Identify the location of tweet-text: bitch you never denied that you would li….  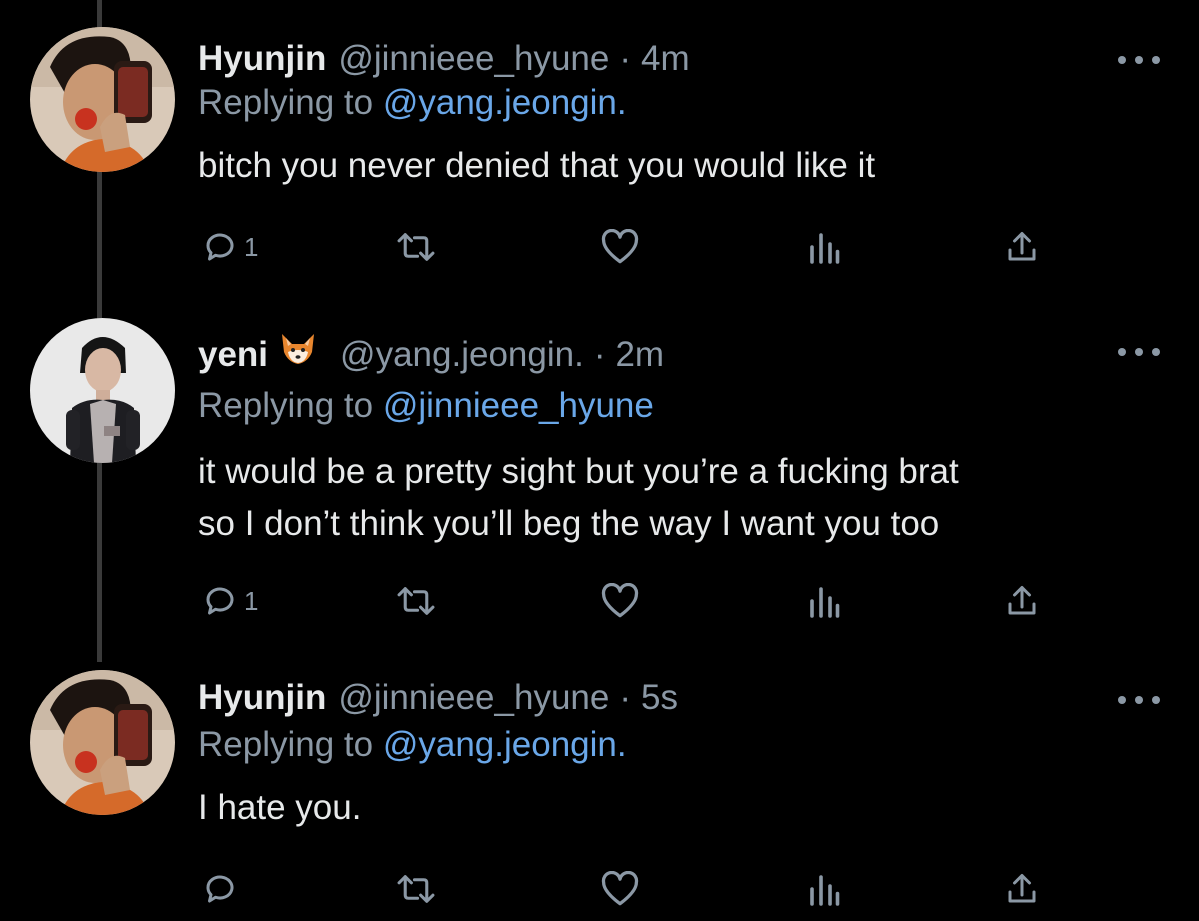
(537, 165).